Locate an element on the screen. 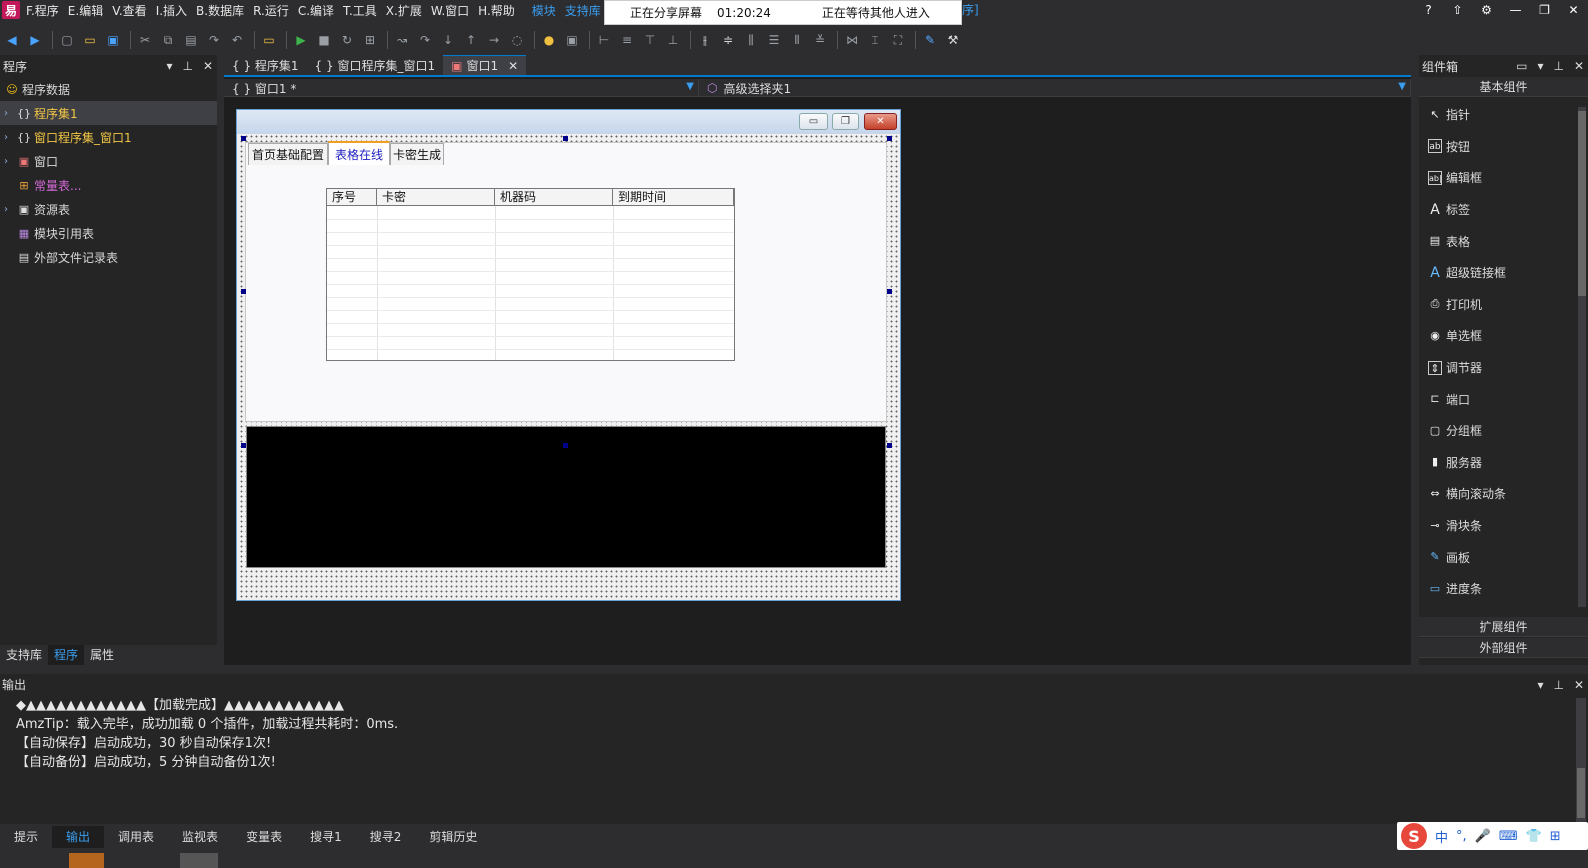 Image resolution: width=1588 pixels, height=868 pixels. step-into-icon: ↷ is located at coordinates (425, 40).